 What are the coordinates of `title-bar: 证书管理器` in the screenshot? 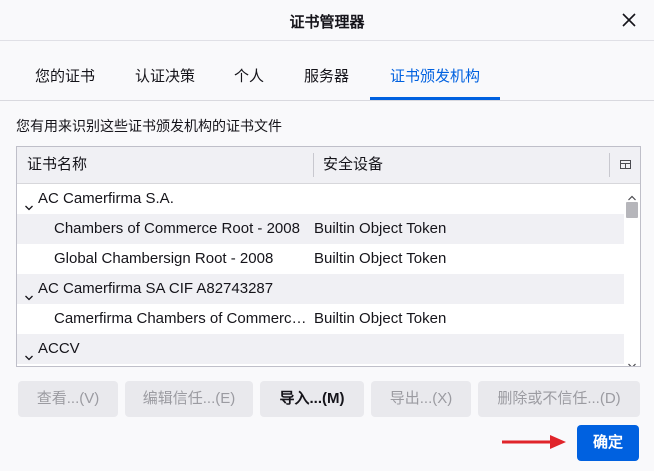 It's located at (327, 20).